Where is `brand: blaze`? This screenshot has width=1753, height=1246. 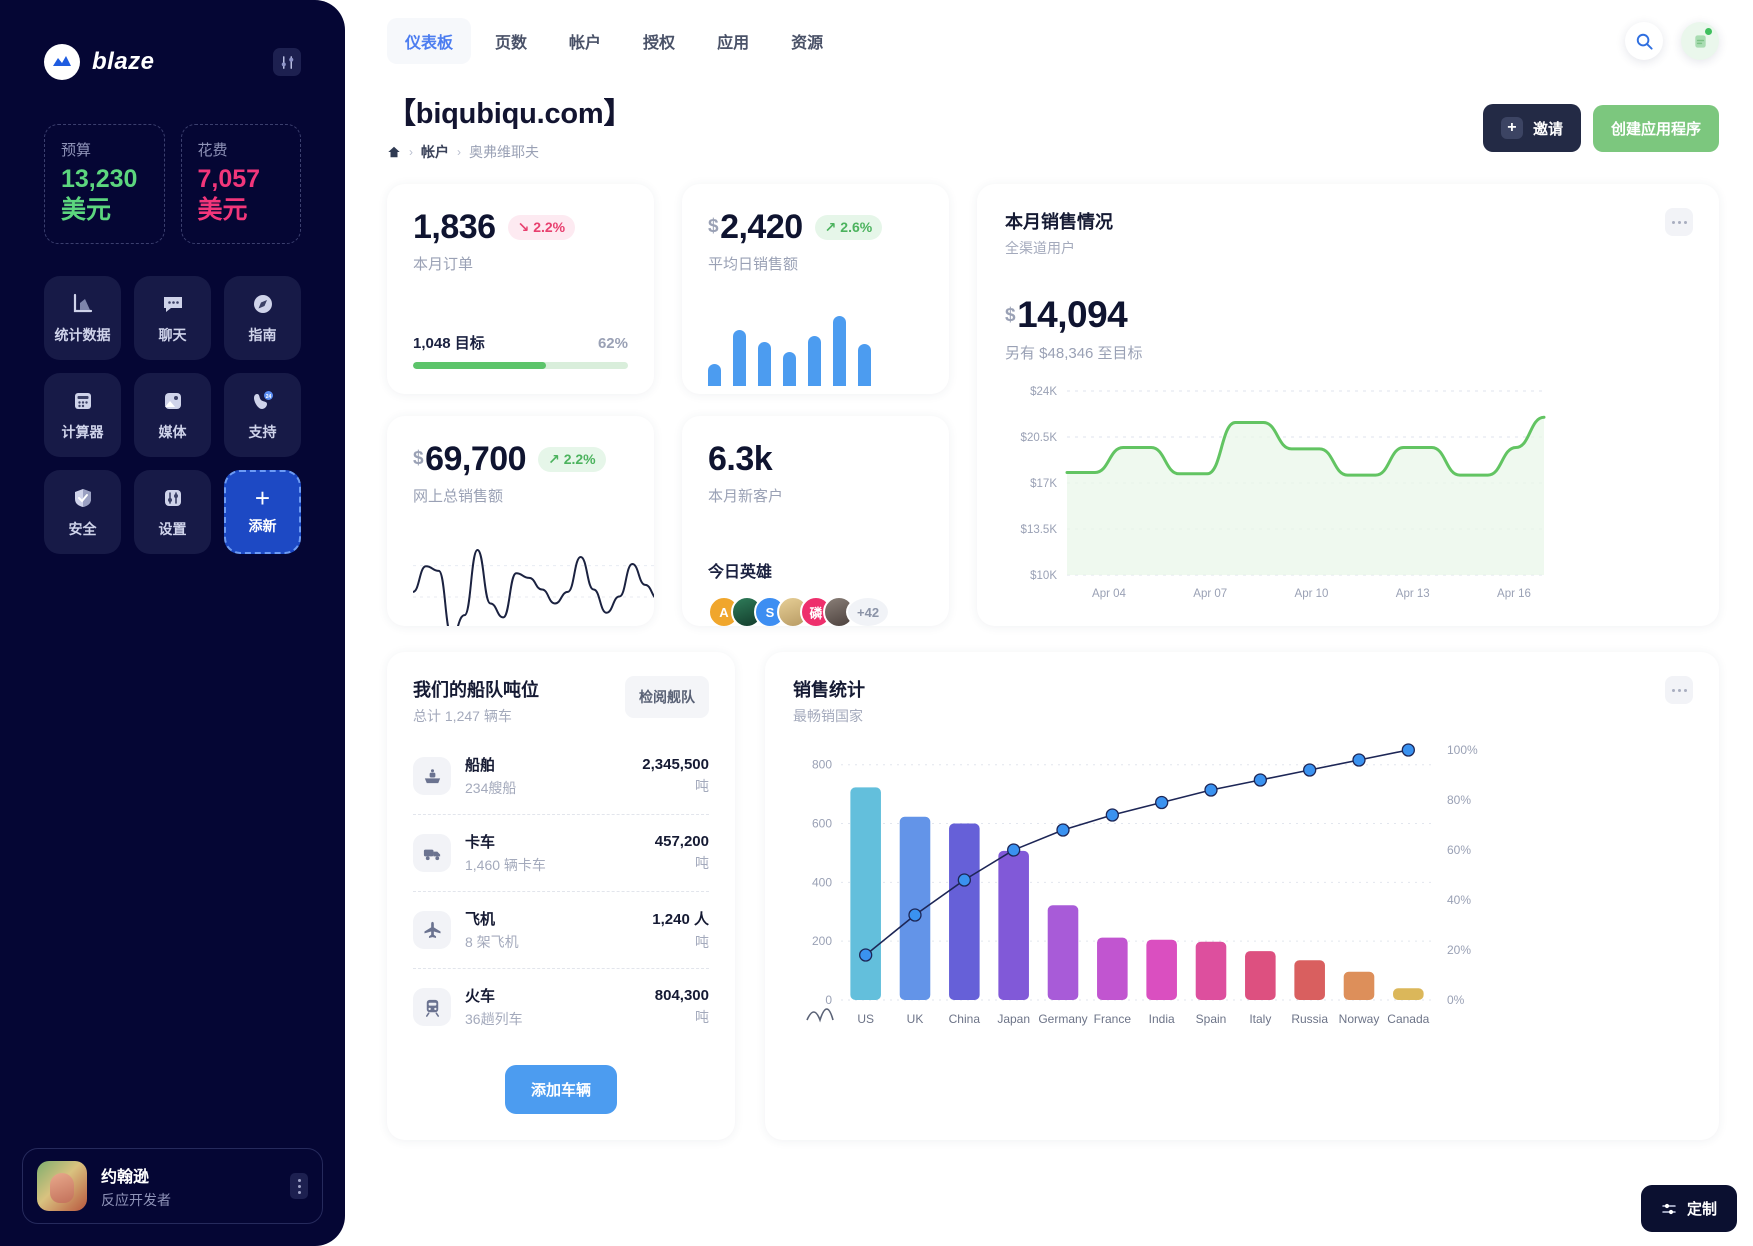
brand: blaze is located at coordinates (99, 62).